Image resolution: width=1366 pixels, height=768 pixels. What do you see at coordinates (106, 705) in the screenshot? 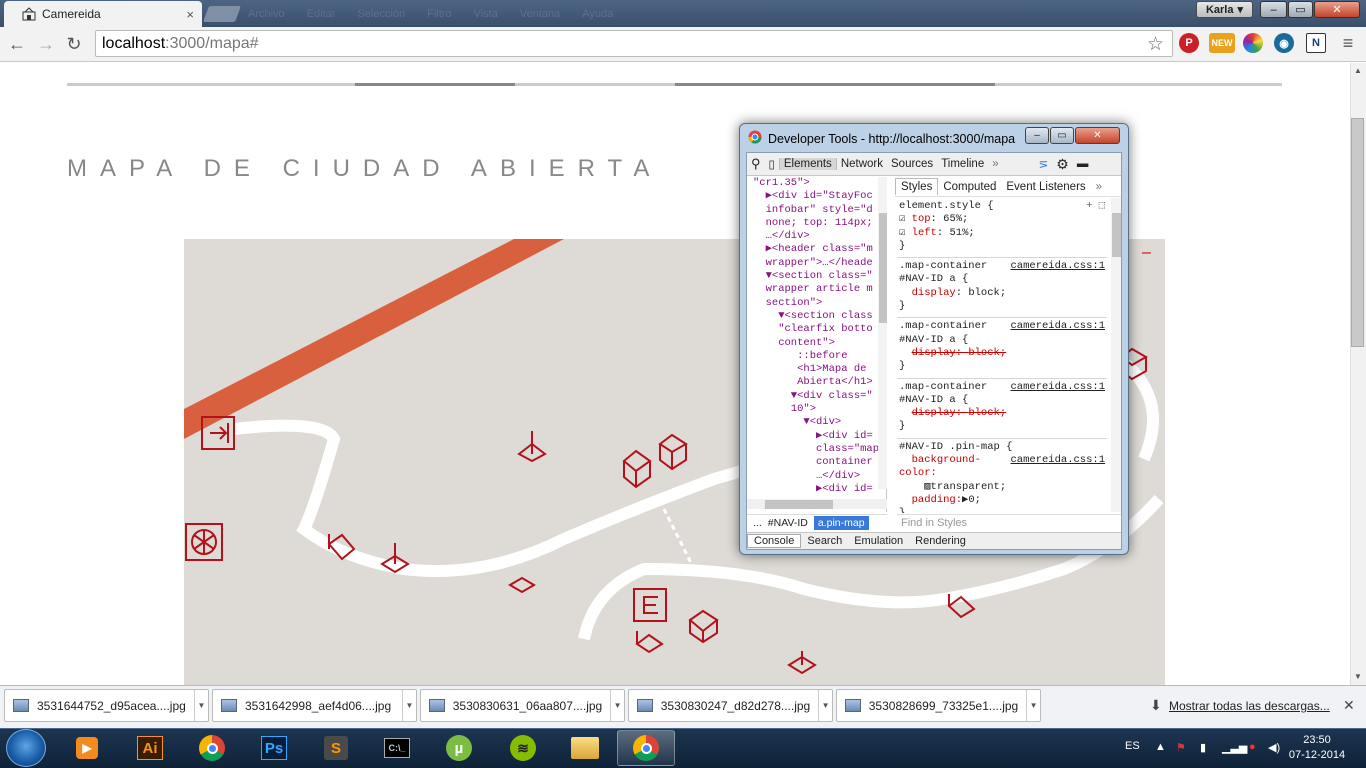
I see `download-item: 3531644752_d95acea....jpg ▼` at bounding box center [106, 705].